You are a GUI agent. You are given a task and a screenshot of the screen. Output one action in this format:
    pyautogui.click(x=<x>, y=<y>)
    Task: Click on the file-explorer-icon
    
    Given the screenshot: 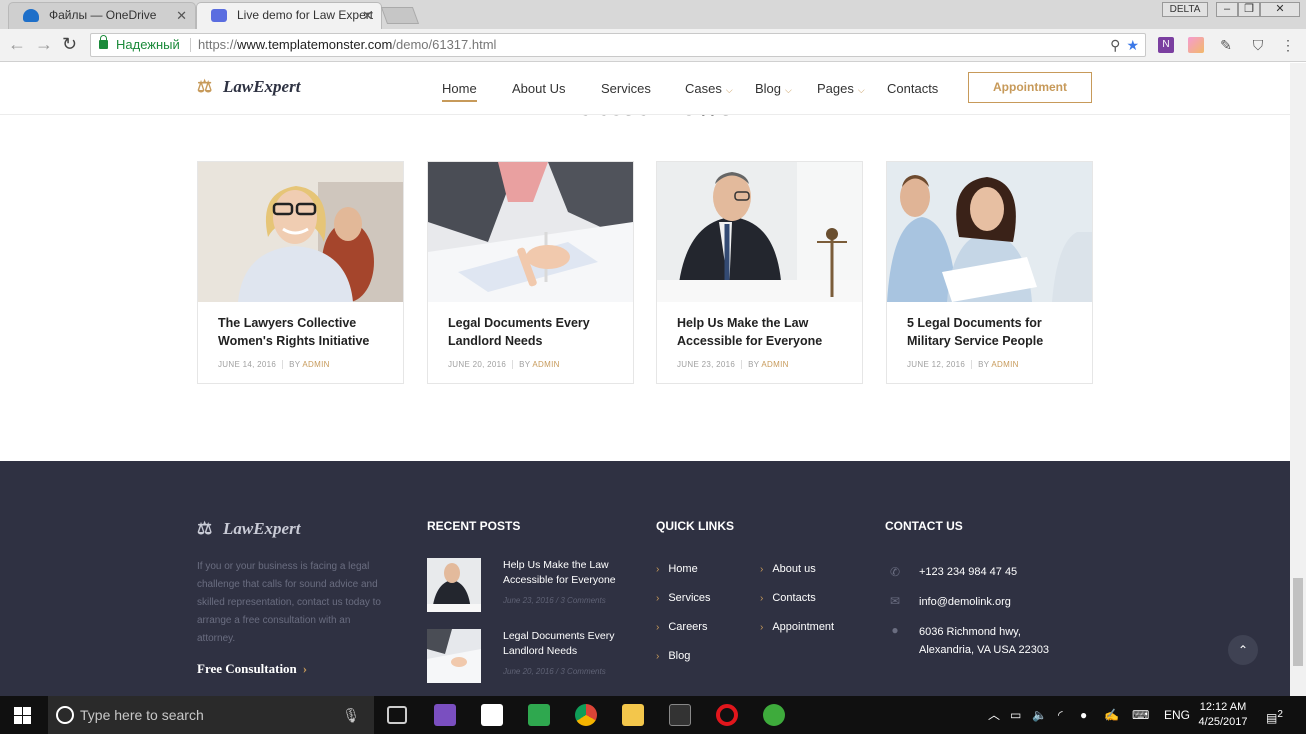 What is the action you would take?
    pyautogui.click(x=633, y=715)
    